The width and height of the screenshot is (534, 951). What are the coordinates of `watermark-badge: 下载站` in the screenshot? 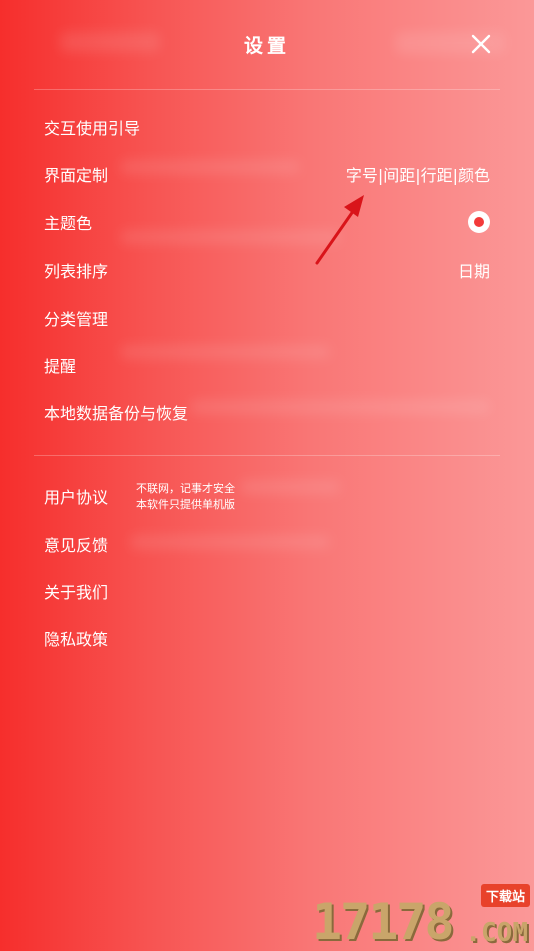 It's located at (505, 895).